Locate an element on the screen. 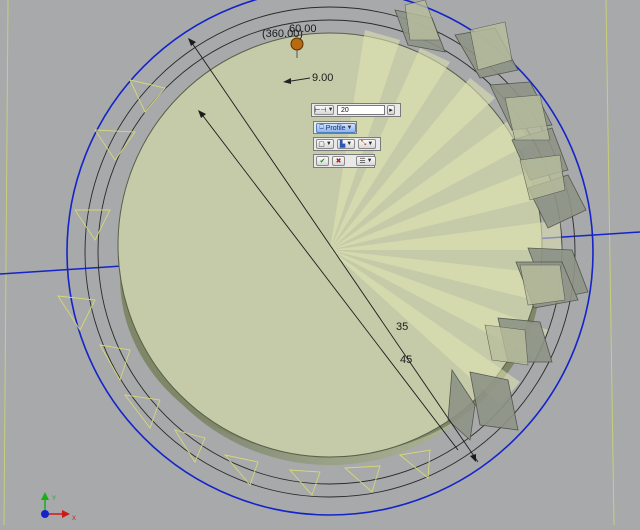 The width and height of the screenshot is (640, 530). direction-dropdown: ⤡ ▼ is located at coordinates (367, 144).